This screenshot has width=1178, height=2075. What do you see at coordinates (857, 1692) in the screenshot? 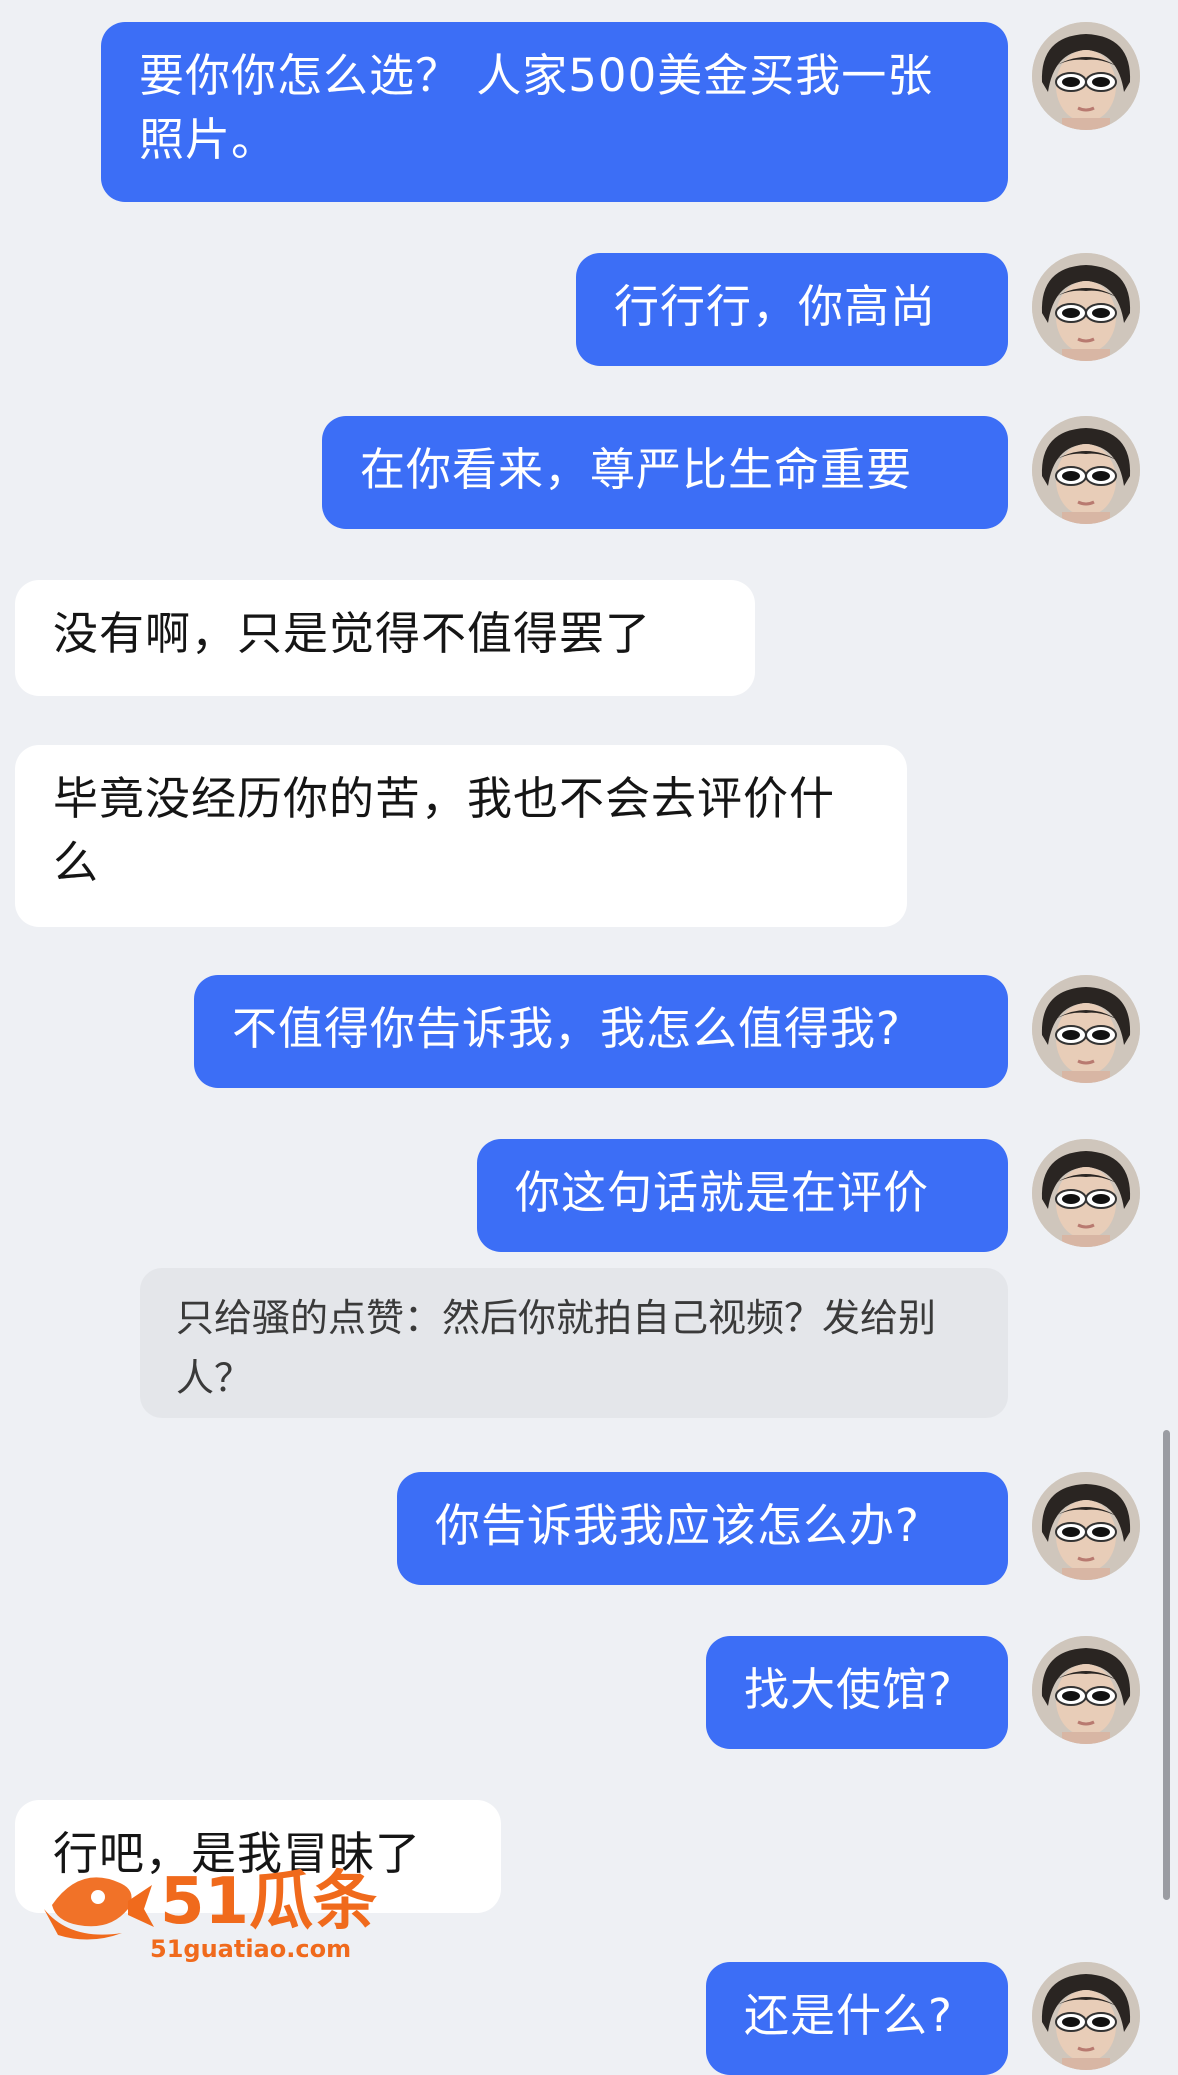
I see `chat-bubble-mine: 找大使馆?` at bounding box center [857, 1692].